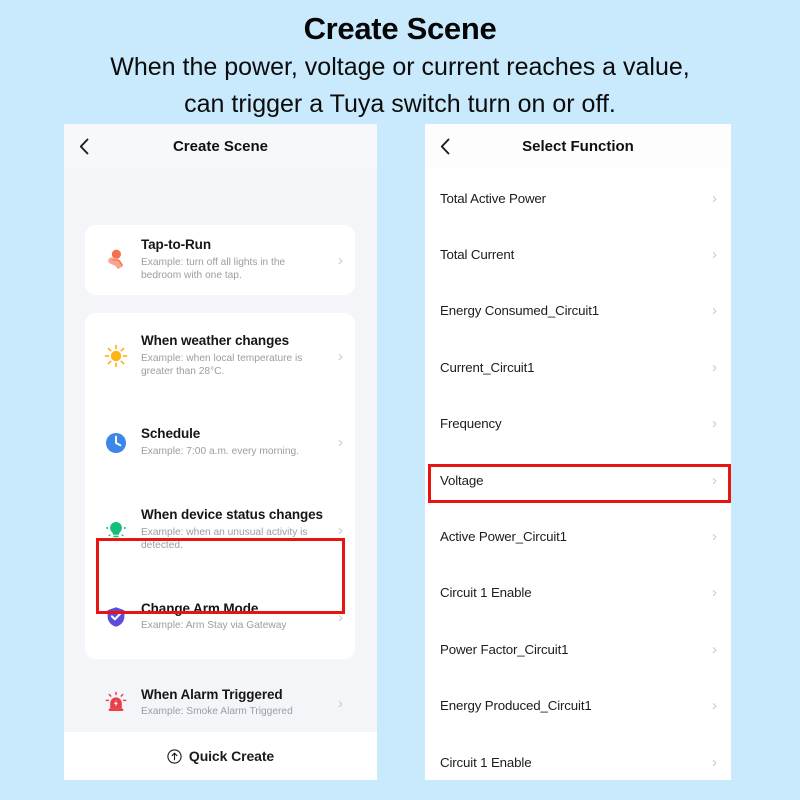  Describe the element at coordinates (477, 255) in the screenshot. I see `function-label: Total Current` at that location.